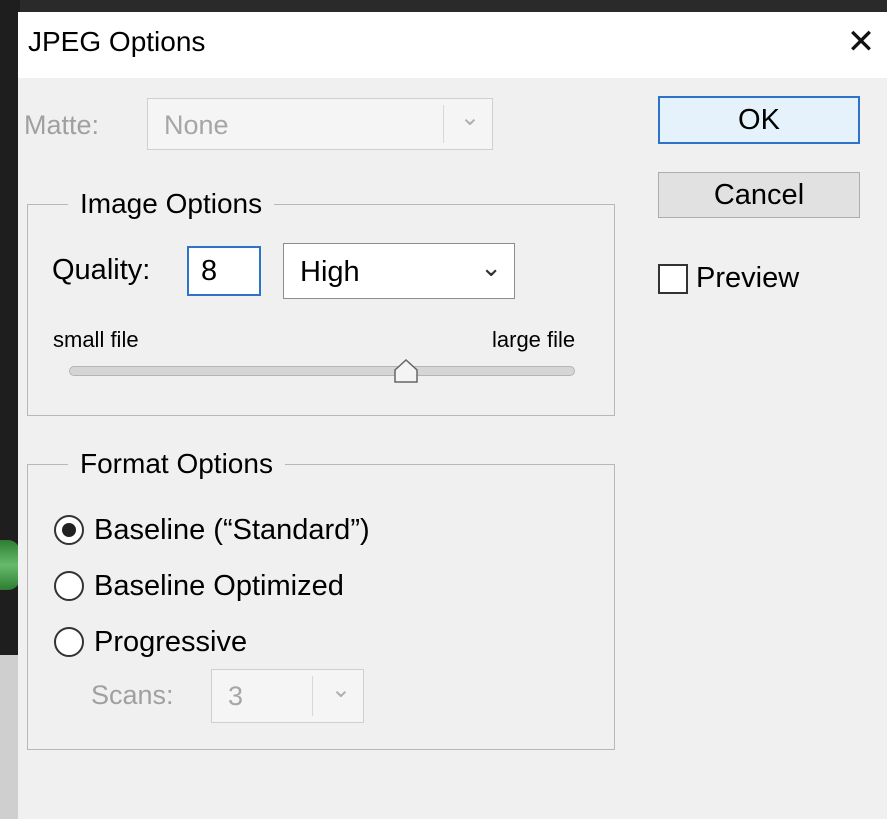  Describe the element at coordinates (759, 195) in the screenshot. I see `cancel-button: Cancel` at that location.